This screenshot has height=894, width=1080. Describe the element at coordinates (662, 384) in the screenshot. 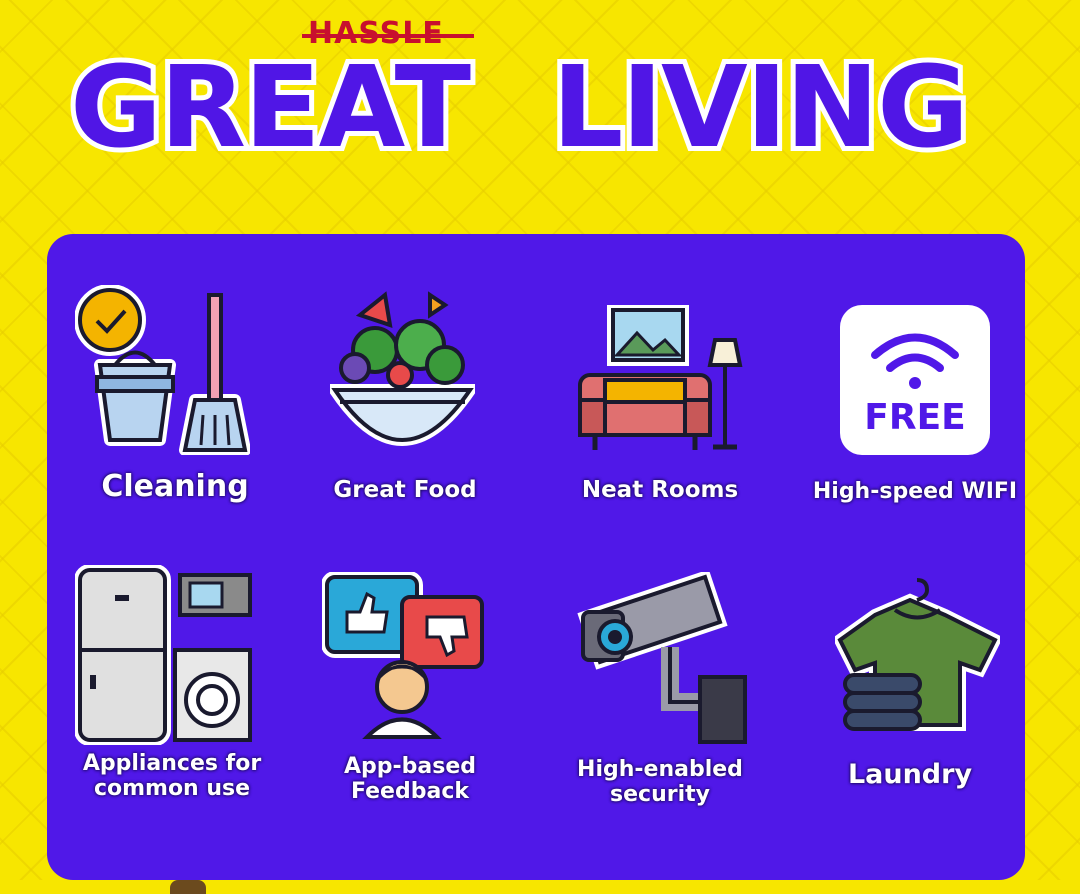

I see `sofa-lamp-icon` at that location.